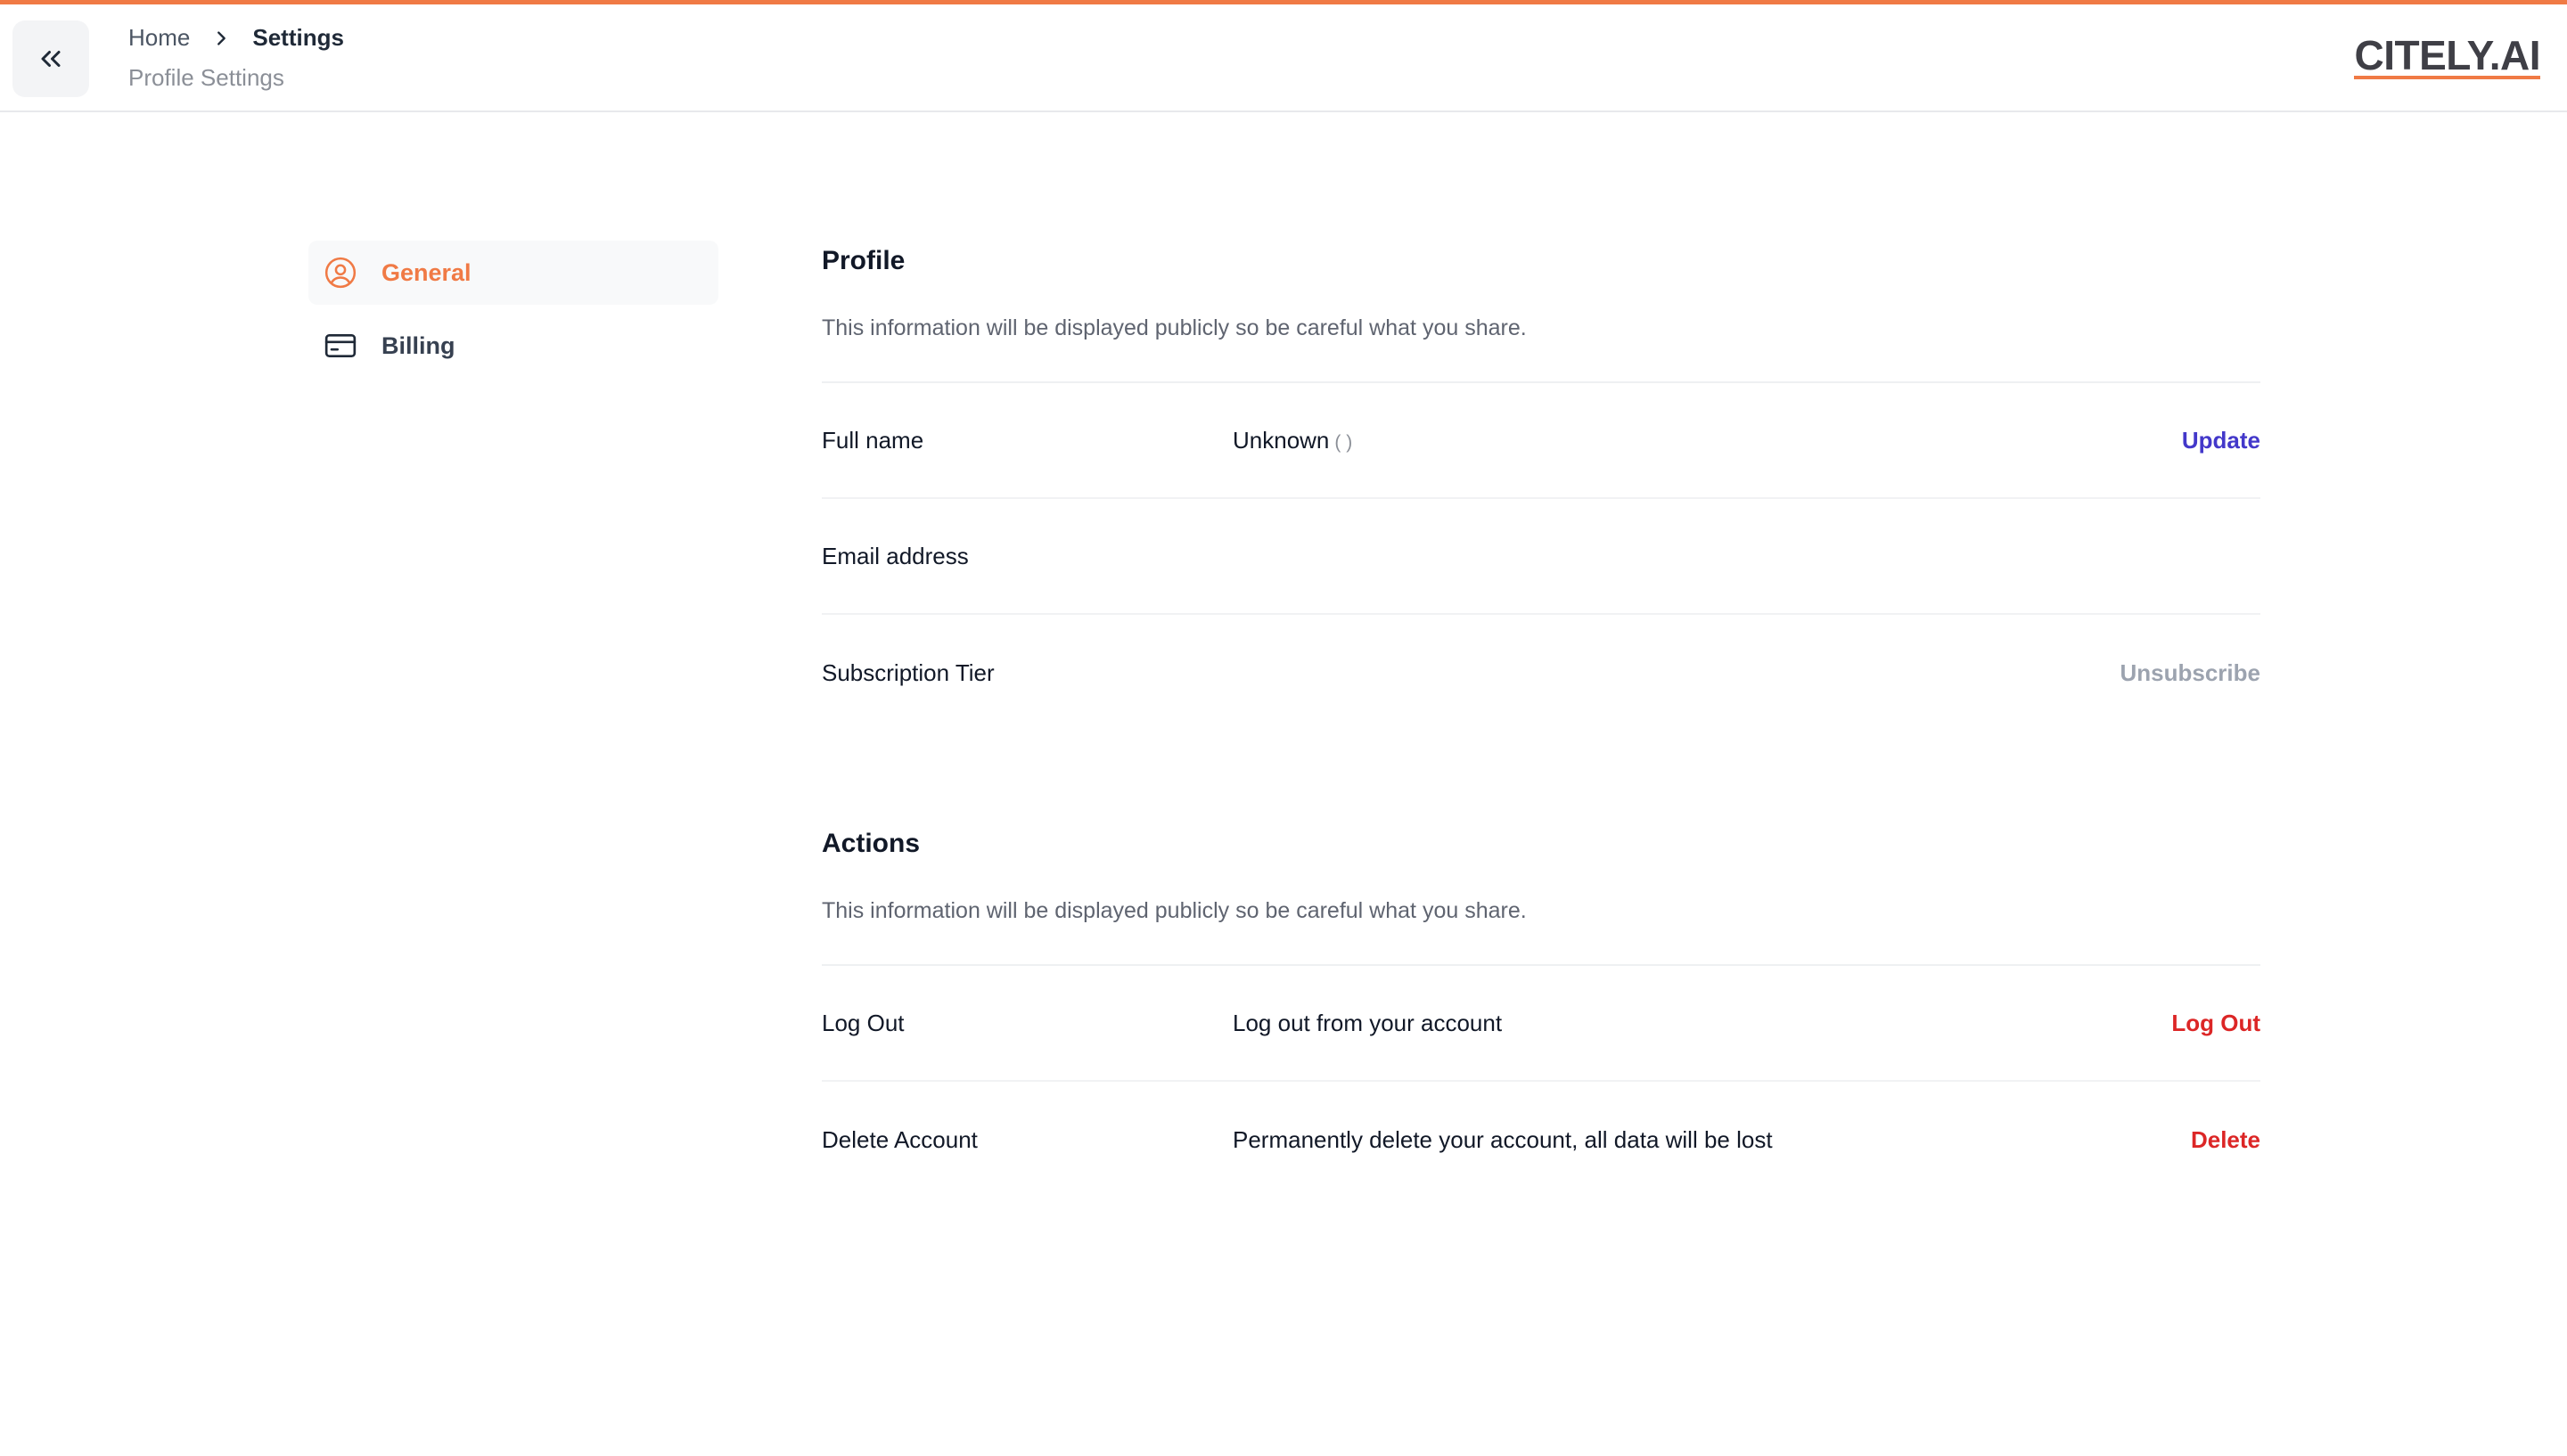  Describe the element at coordinates (1541, 673) in the screenshot. I see `profile-row-subscription: Subscription Tier Unsubscribe` at that location.